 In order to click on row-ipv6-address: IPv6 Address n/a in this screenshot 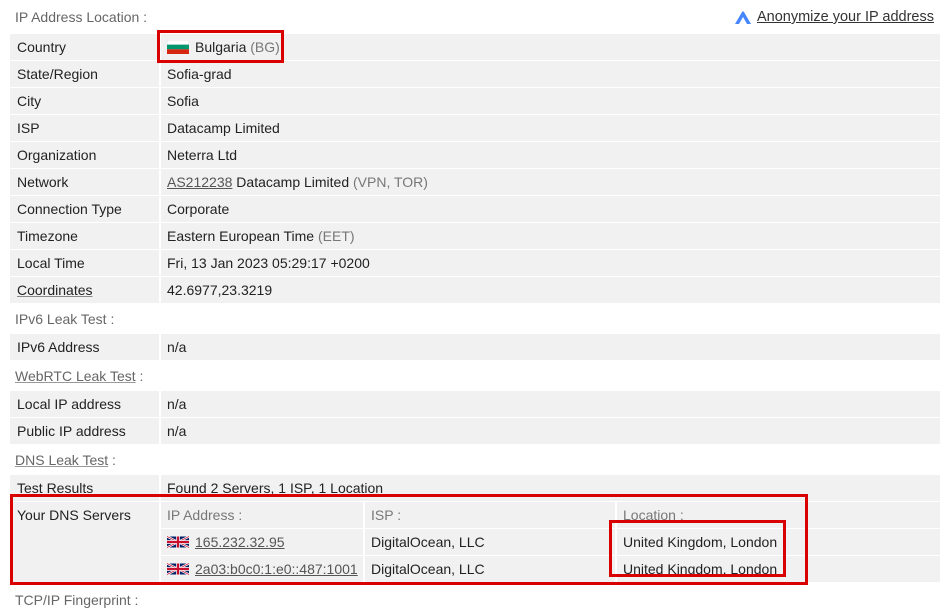, I will do `click(475, 347)`.